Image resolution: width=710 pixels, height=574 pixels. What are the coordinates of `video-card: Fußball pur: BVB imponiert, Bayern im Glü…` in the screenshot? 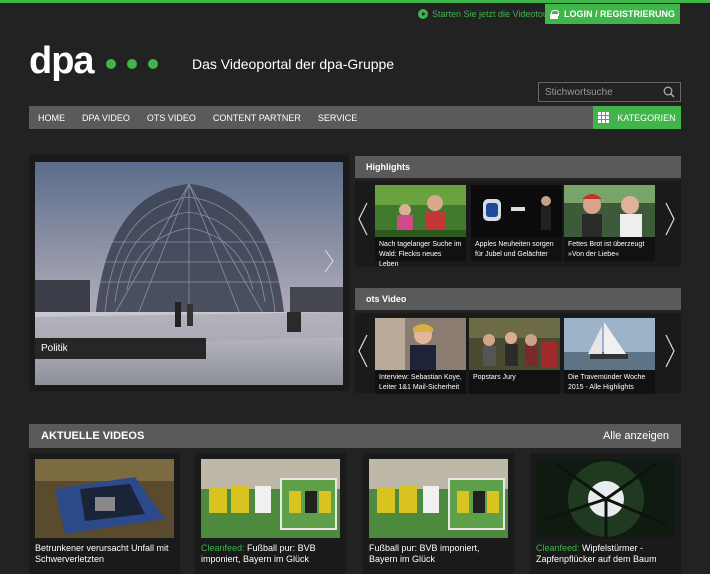 It's located at (438, 513).